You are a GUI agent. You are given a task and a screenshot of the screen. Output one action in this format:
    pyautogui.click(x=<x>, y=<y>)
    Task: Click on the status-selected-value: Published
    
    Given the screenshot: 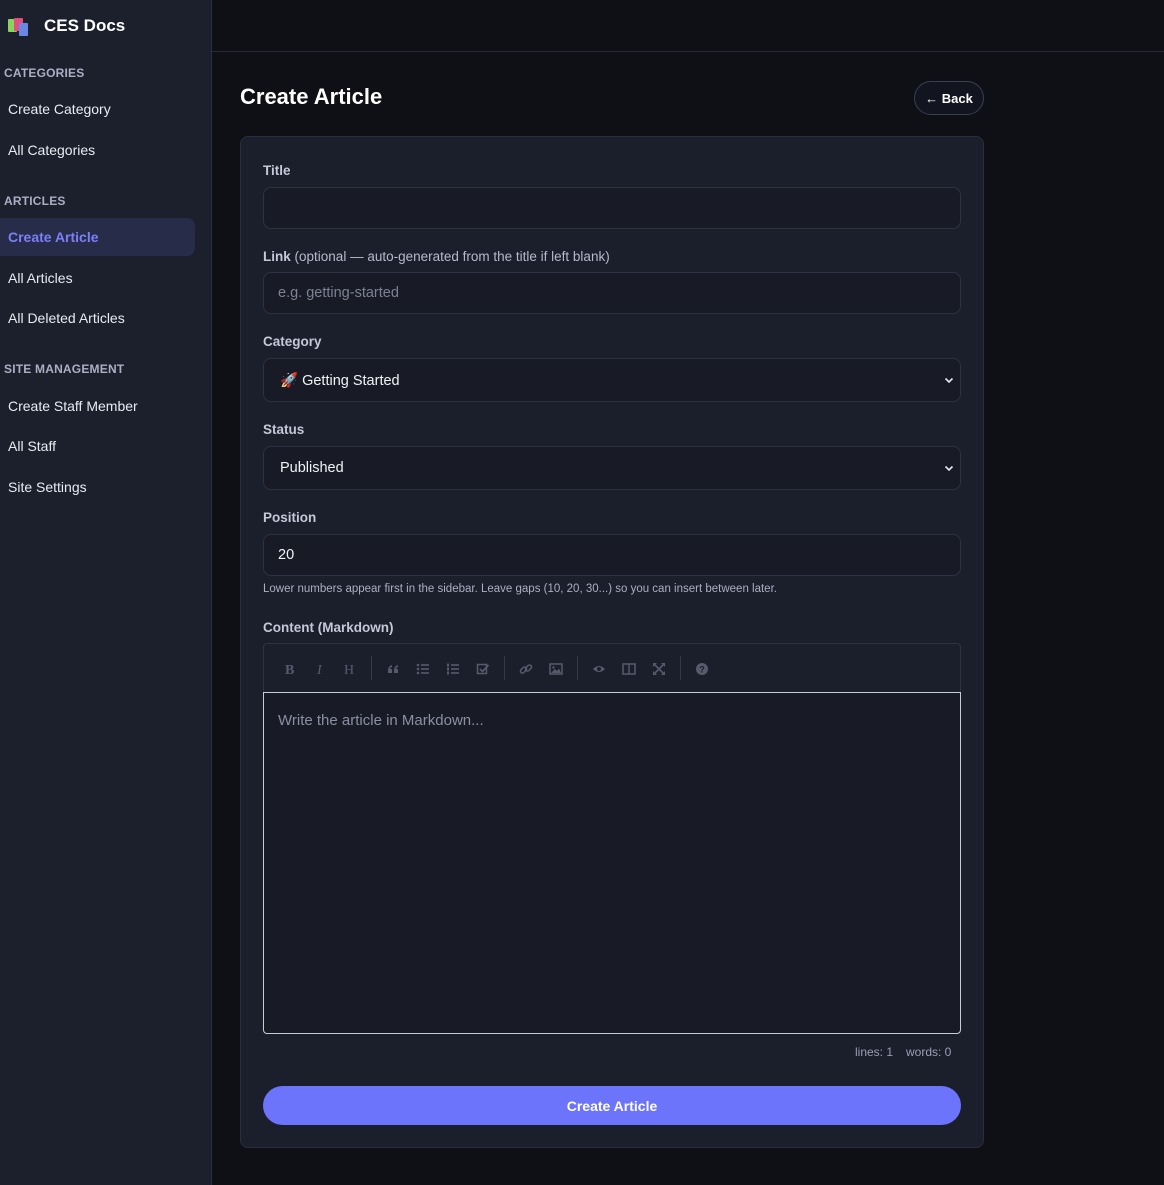 What is the action you would take?
    pyautogui.click(x=312, y=468)
    